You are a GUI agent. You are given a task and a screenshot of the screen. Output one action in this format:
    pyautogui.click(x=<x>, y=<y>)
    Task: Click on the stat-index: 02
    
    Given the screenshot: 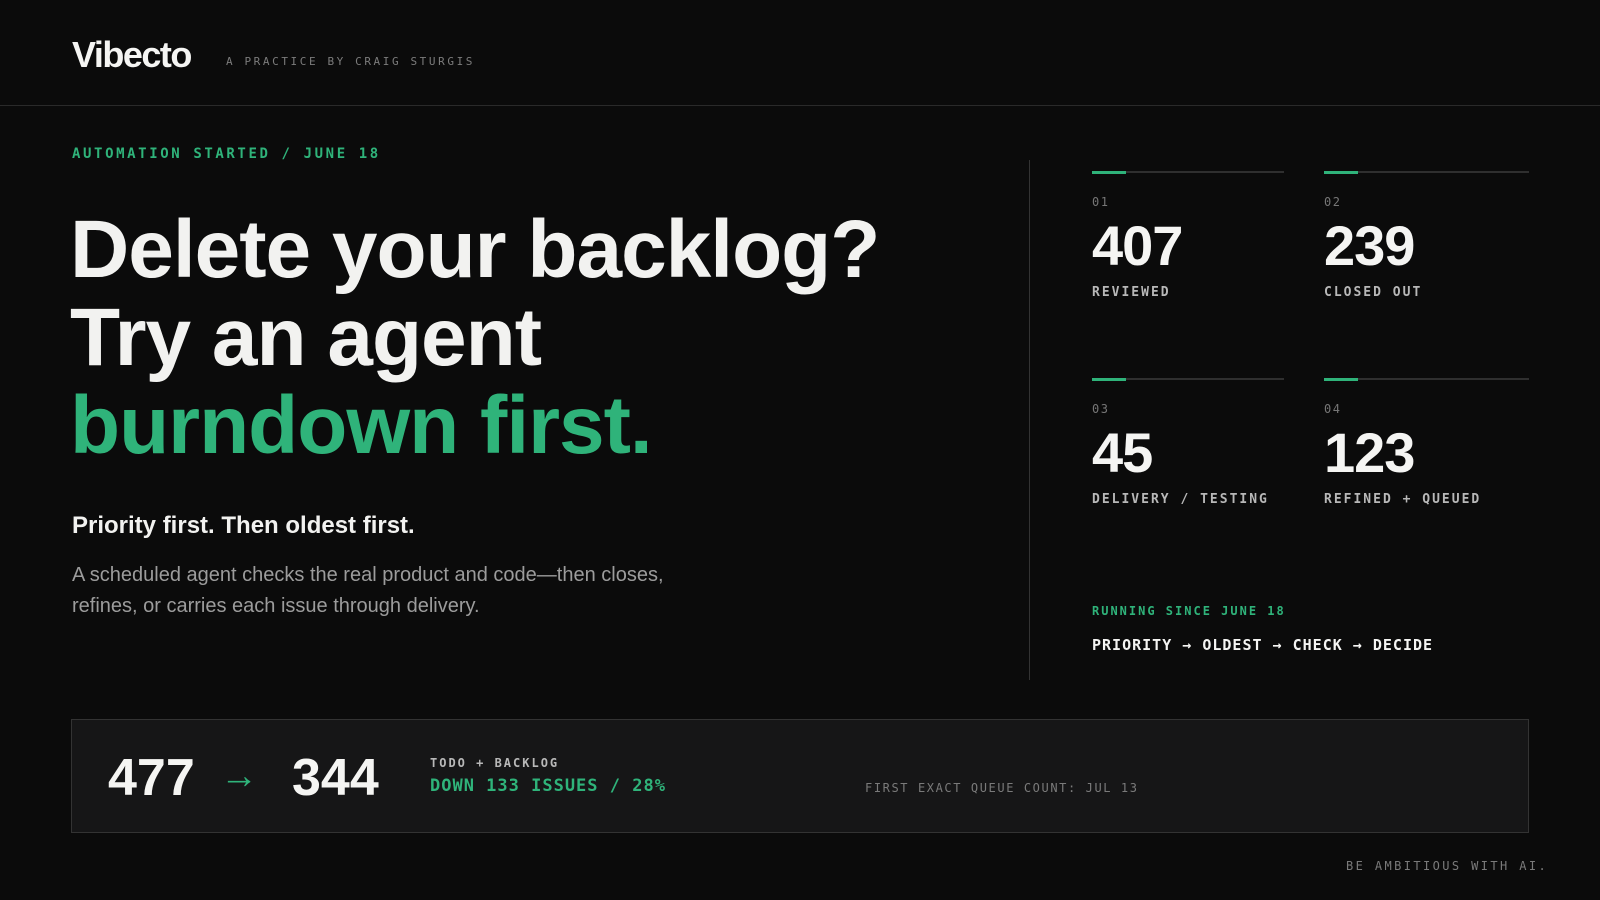 What is the action you would take?
    pyautogui.click(x=1333, y=202)
    